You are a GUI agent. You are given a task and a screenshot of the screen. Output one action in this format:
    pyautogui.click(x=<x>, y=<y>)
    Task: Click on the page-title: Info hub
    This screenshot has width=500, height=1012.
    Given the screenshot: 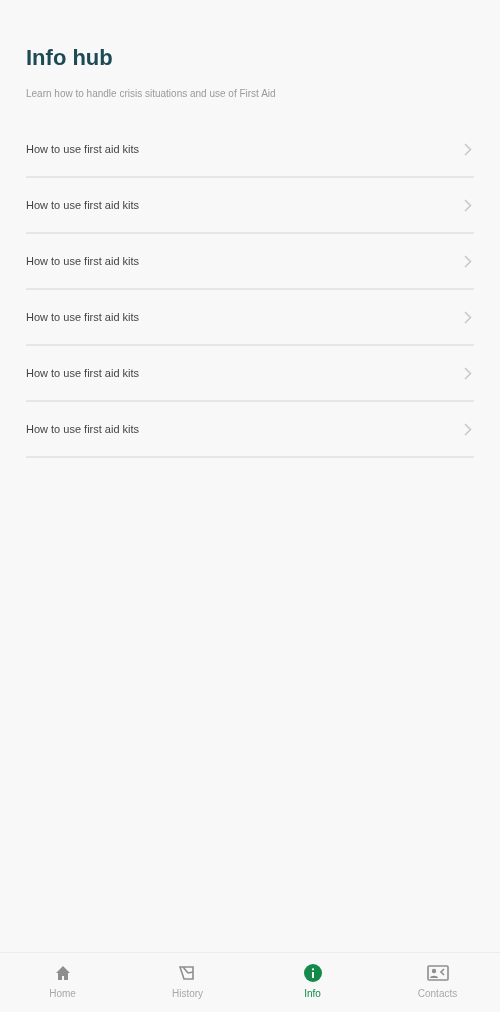 What is the action you would take?
    pyautogui.click(x=70, y=58)
    